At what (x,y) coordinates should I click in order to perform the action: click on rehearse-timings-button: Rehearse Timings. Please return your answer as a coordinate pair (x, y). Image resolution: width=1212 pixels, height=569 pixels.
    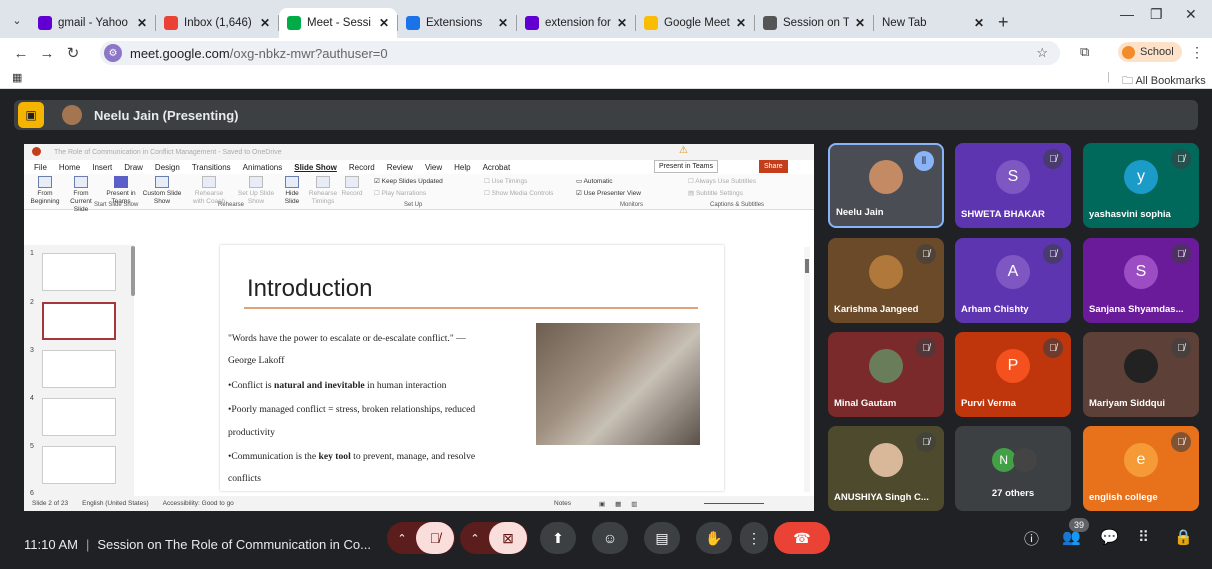
    Looking at the image, I should click on (323, 191).